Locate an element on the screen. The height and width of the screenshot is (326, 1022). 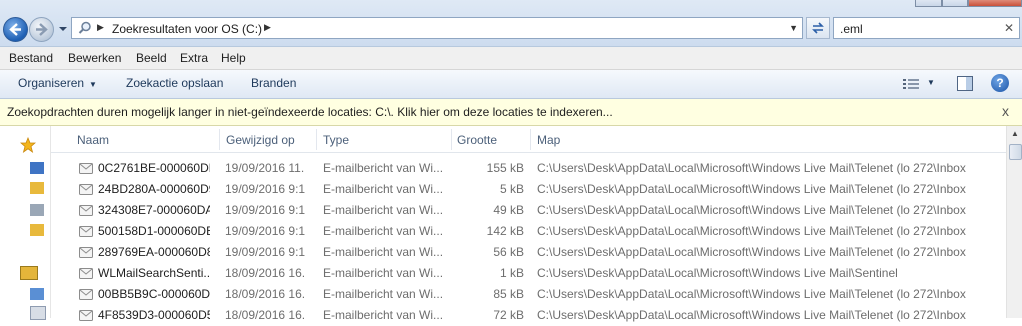
close-infobar-icon: x is located at coordinates (1005, 111).